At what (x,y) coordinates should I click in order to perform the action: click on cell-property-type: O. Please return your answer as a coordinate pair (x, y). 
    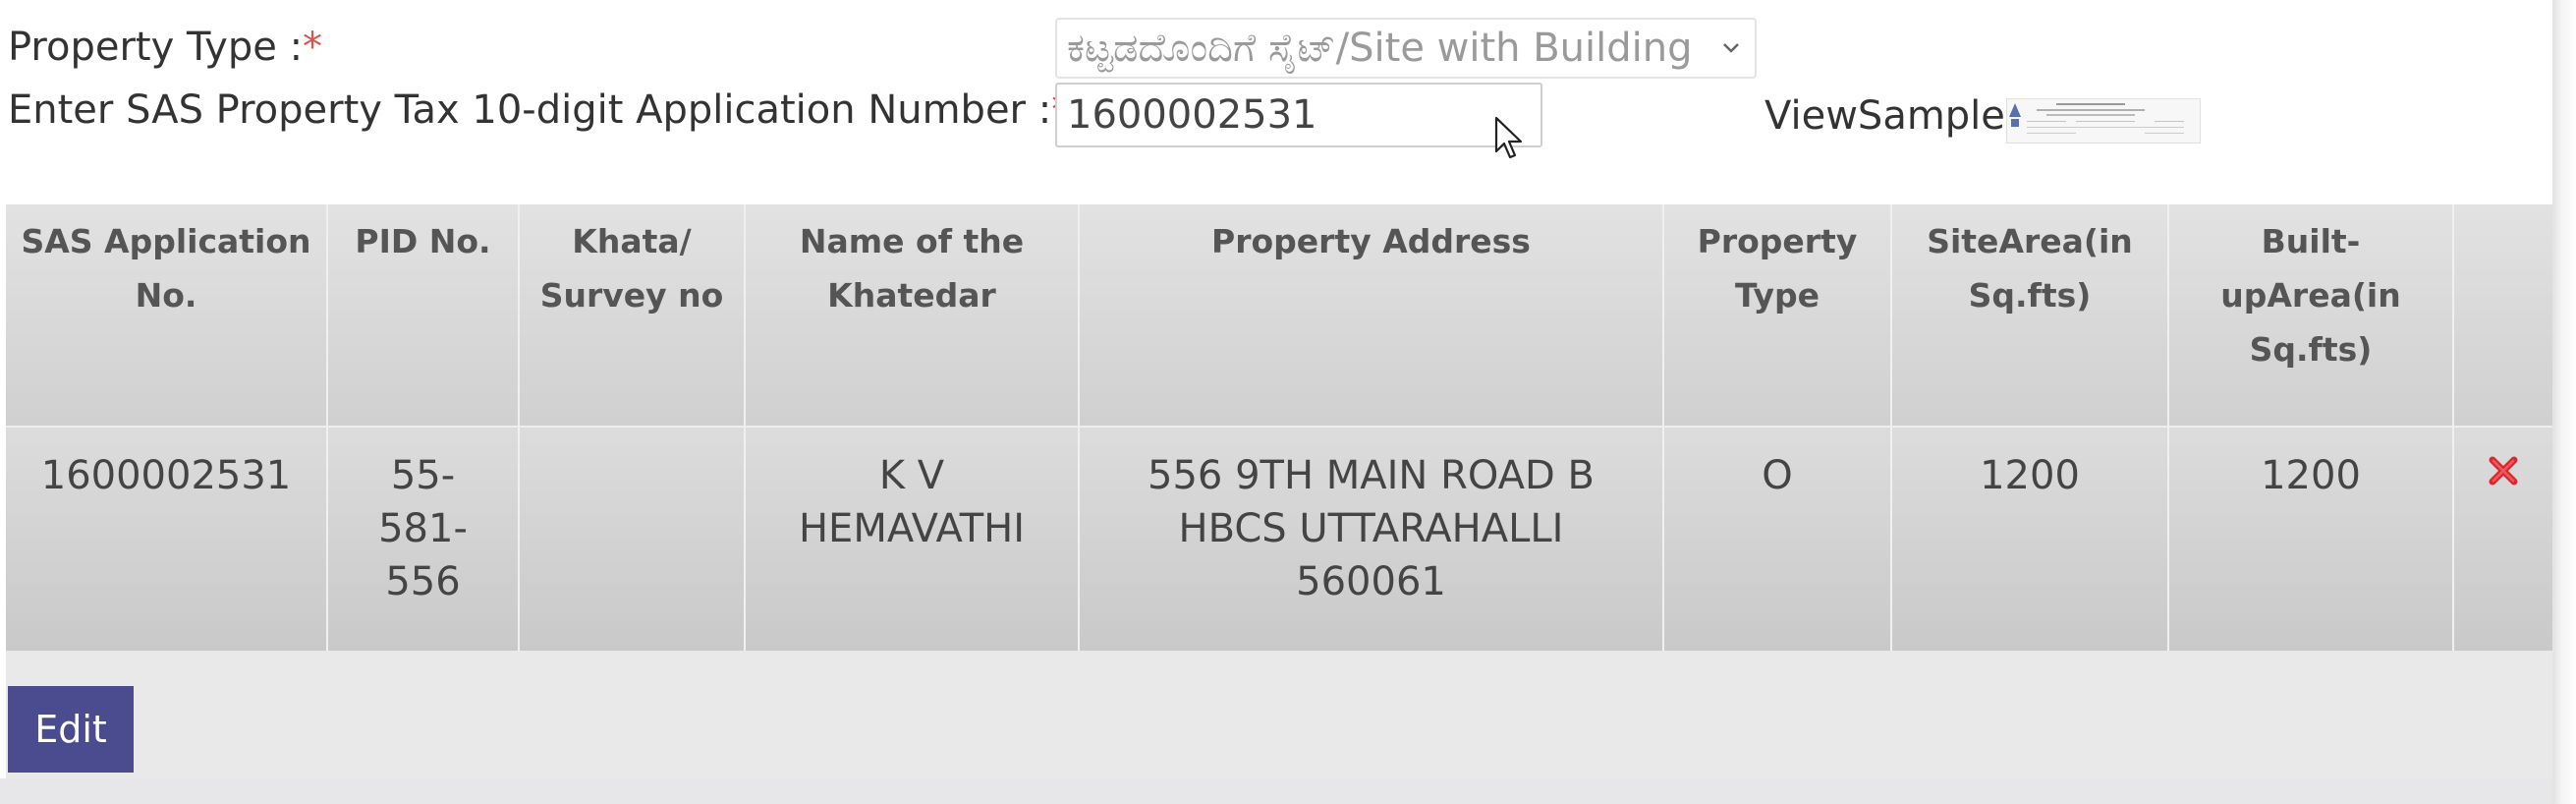
    Looking at the image, I should click on (1777, 539).